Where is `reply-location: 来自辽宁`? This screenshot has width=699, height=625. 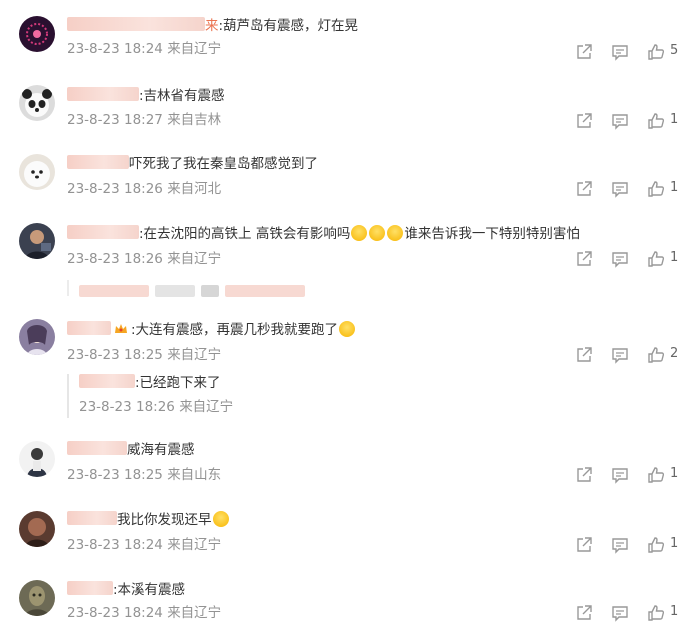 reply-location: 来自辽宁 is located at coordinates (206, 407).